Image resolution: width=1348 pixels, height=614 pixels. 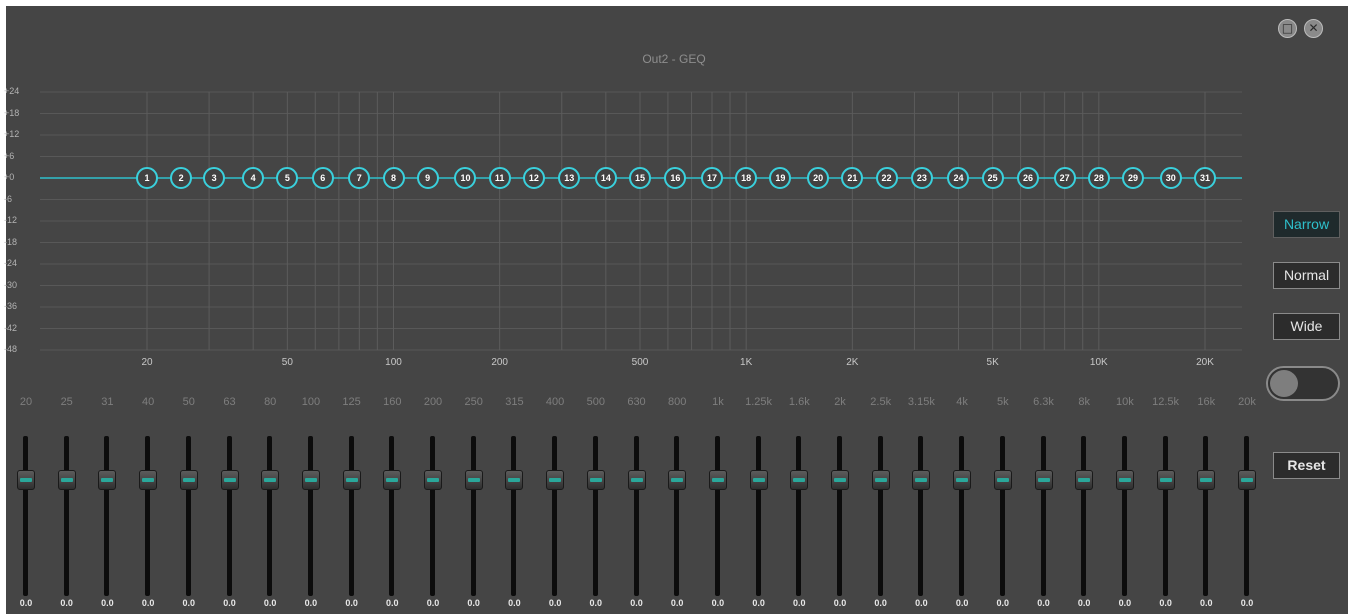 I want to click on normal-button: Normal, so click(x=1306, y=275).